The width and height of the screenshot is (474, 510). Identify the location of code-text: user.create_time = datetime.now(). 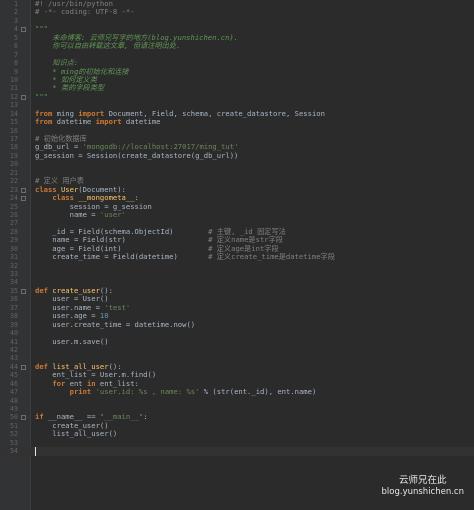
(115, 324).